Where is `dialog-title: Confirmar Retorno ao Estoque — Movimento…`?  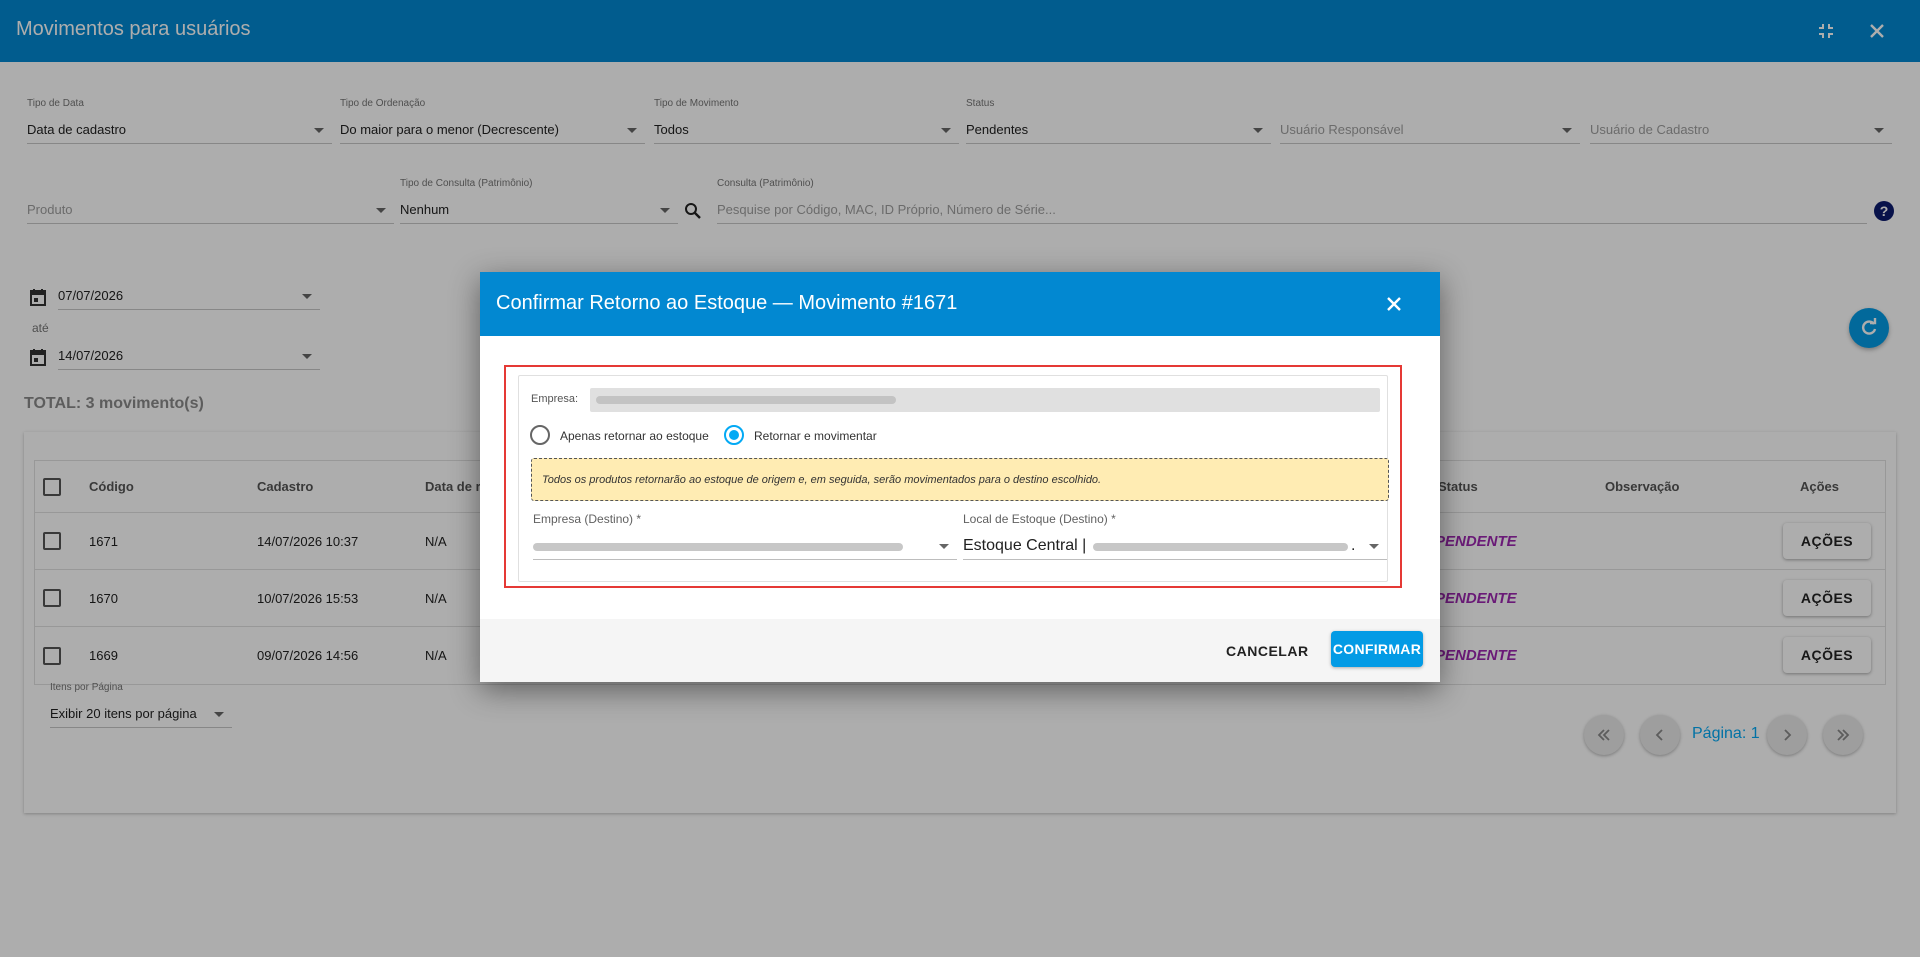
dialog-title: Confirmar Retorno ao Estoque — Movimento… is located at coordinates (727, 303).